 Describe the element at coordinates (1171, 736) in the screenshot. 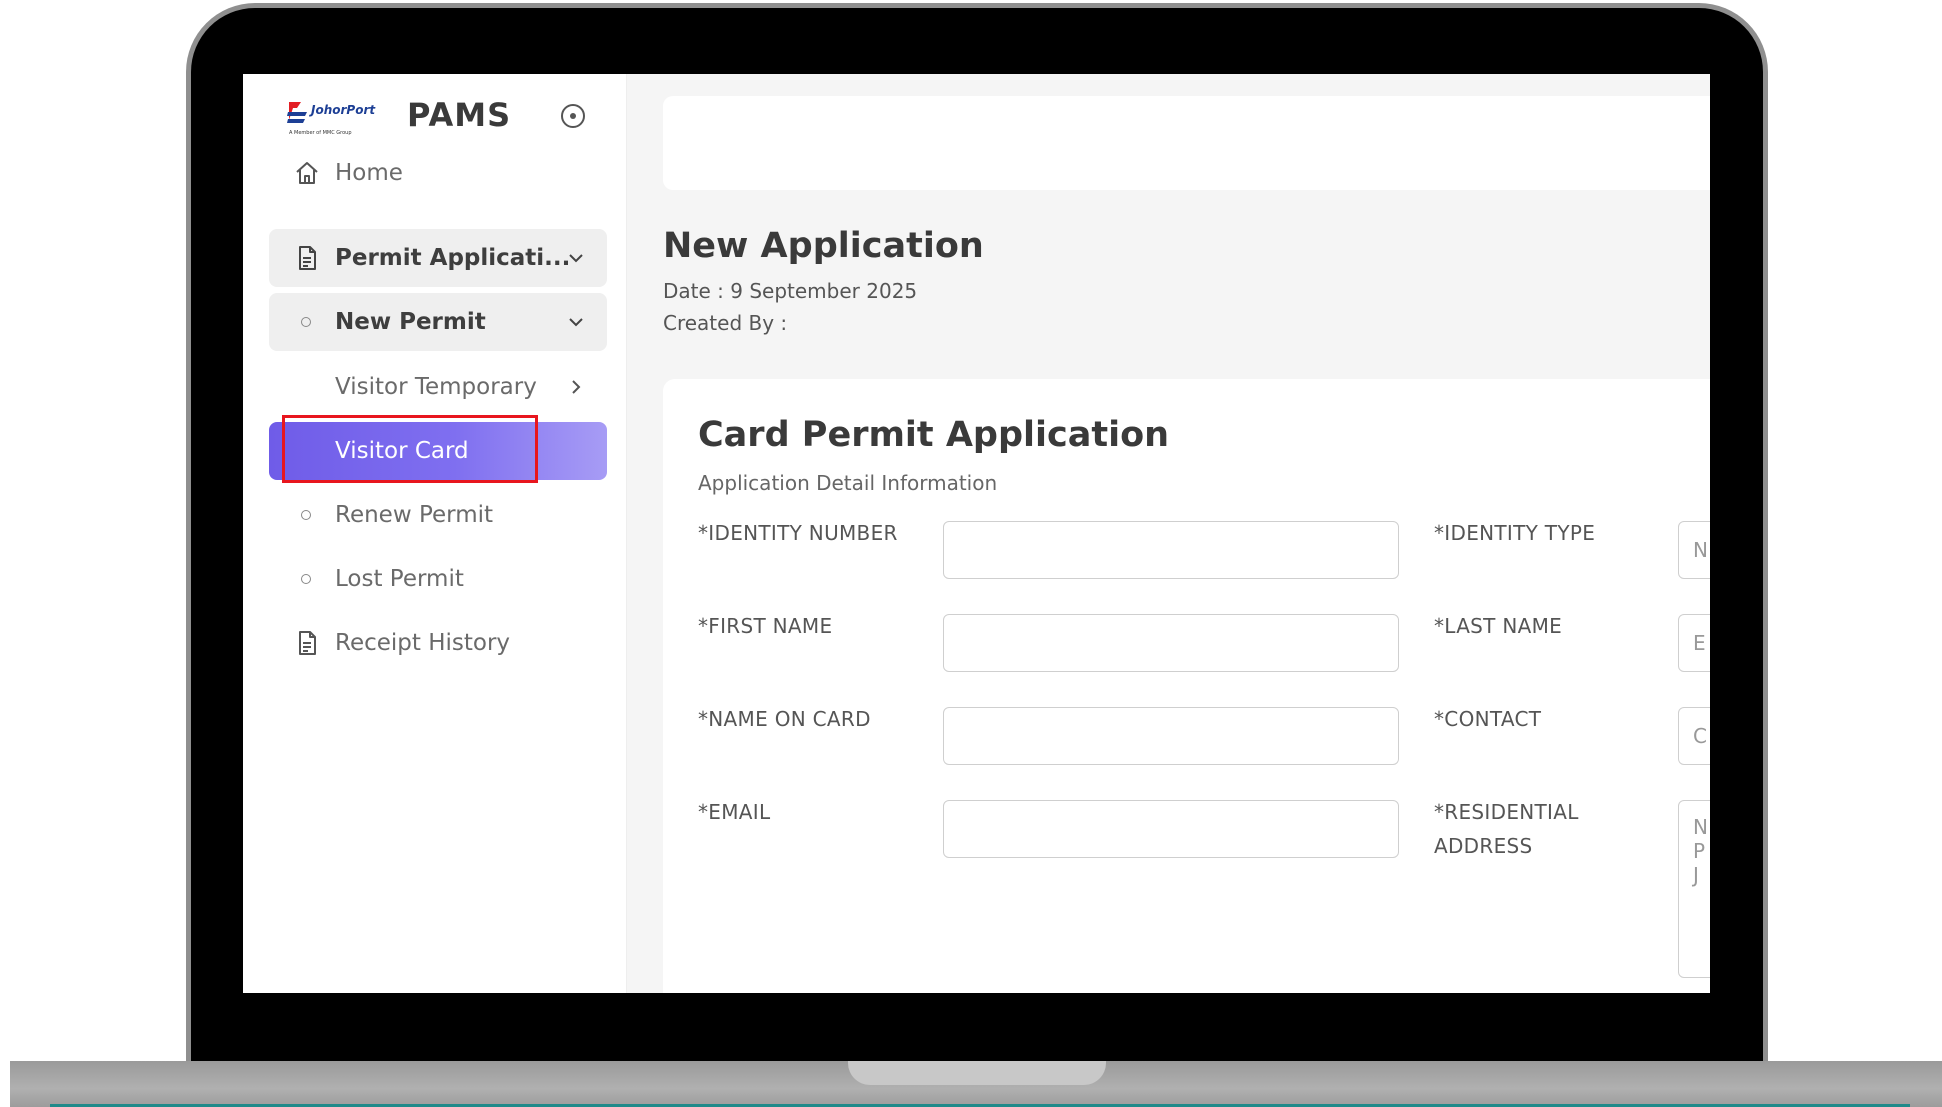

I see `name-on-card-input` at that location.